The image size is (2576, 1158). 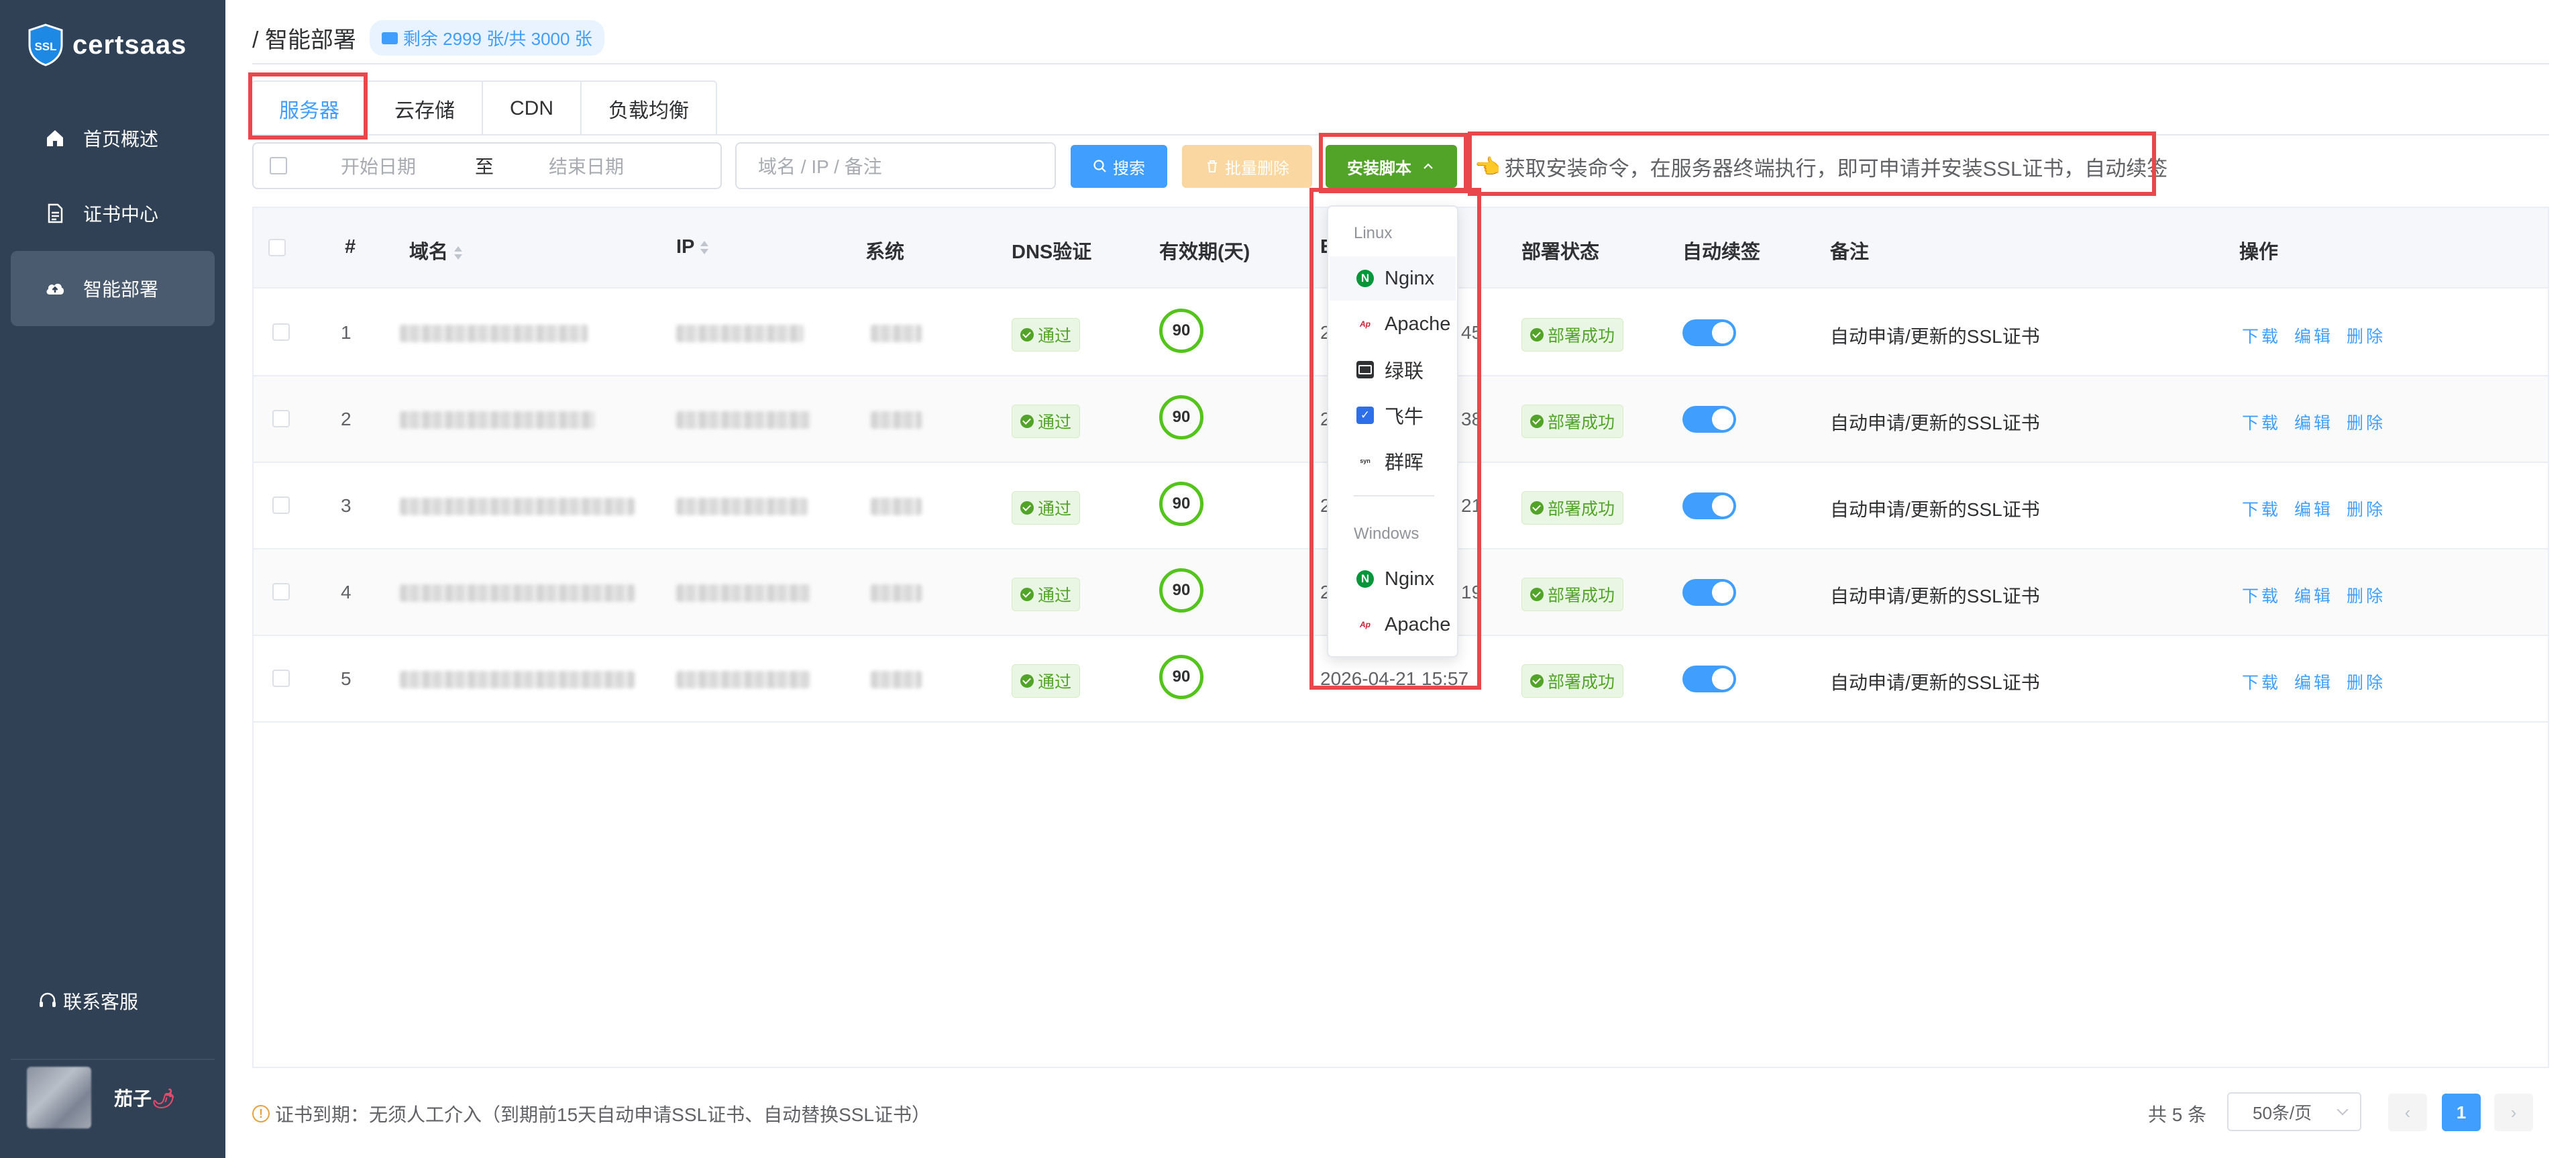 I want to click on sidebar-item-certificates: 证书中心, so click(x=113, y=213).